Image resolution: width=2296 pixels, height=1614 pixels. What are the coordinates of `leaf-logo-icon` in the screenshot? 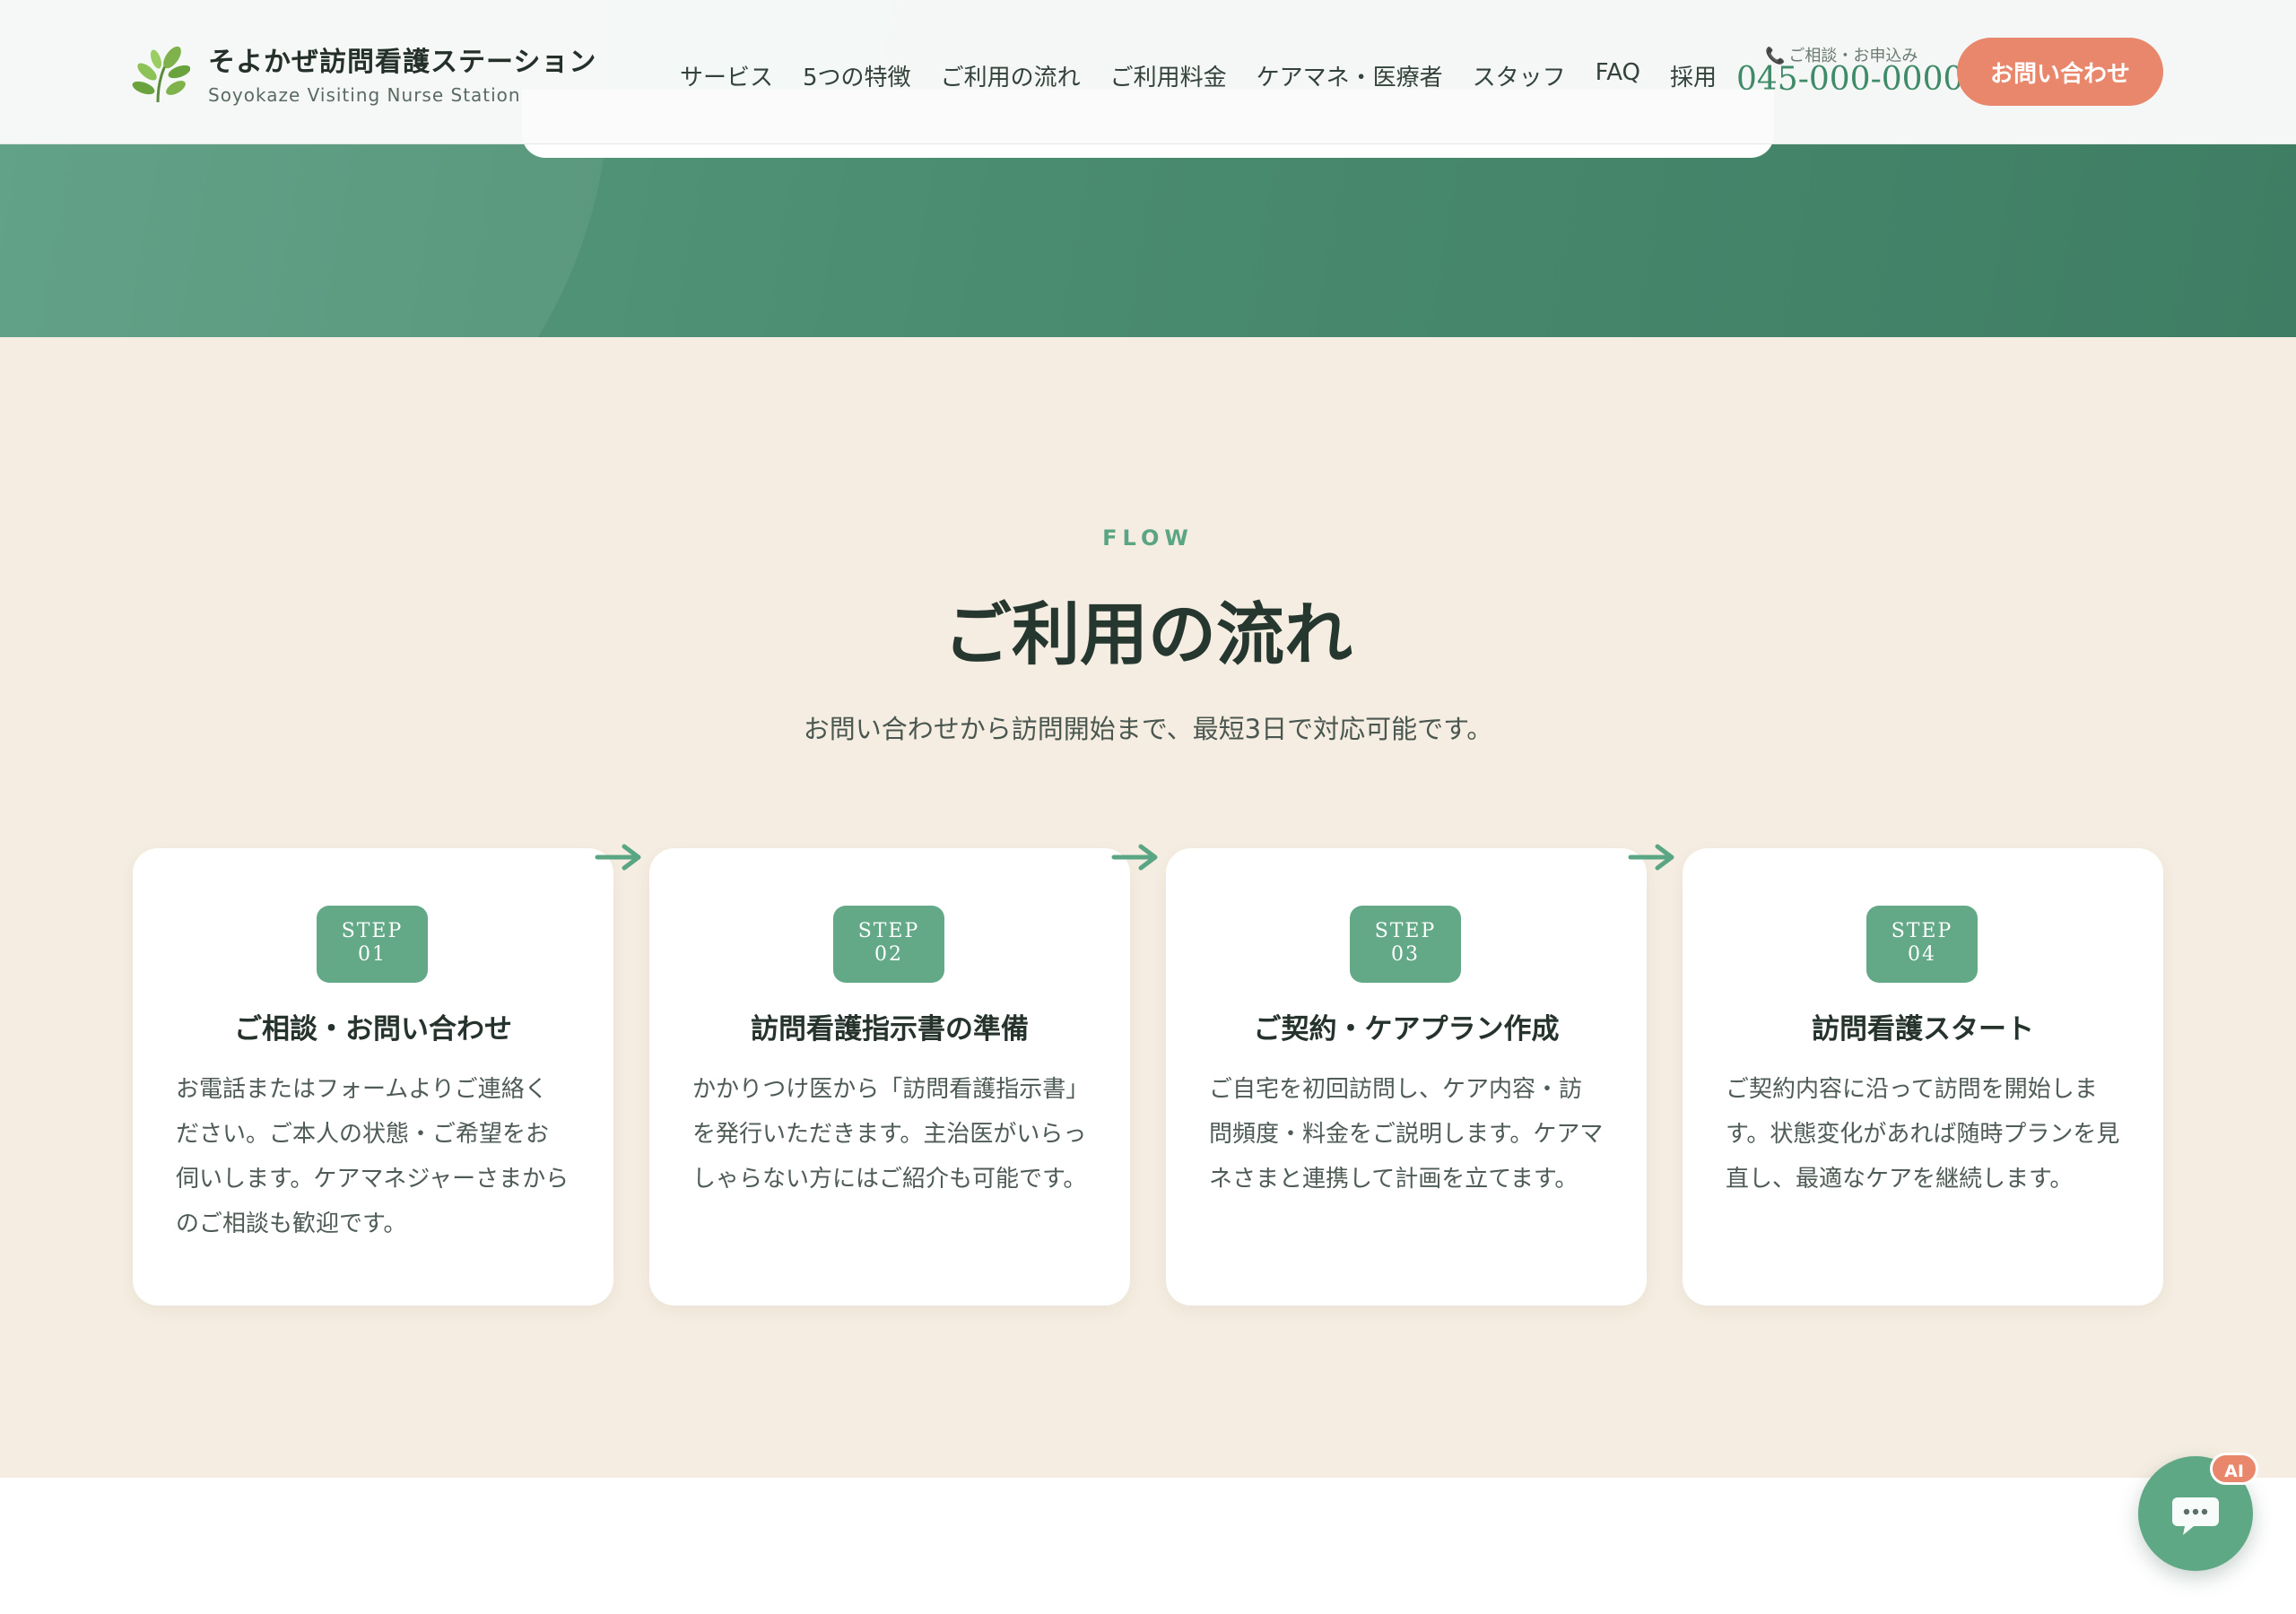 It's located at (160, 75).